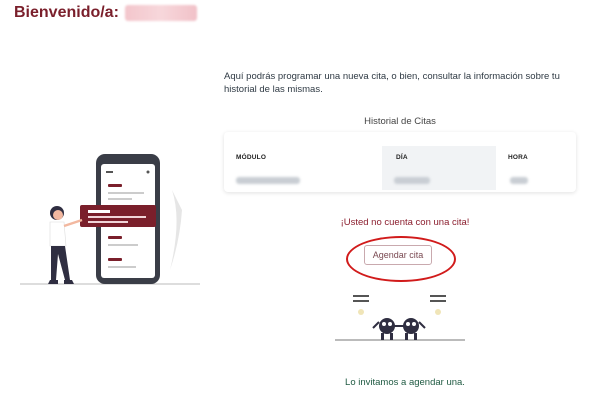 The height and width of the screenshot is (400, 600). Describe the element at coordinates (519, 180) in the screenshot. I see `redacted-hour` at that location.